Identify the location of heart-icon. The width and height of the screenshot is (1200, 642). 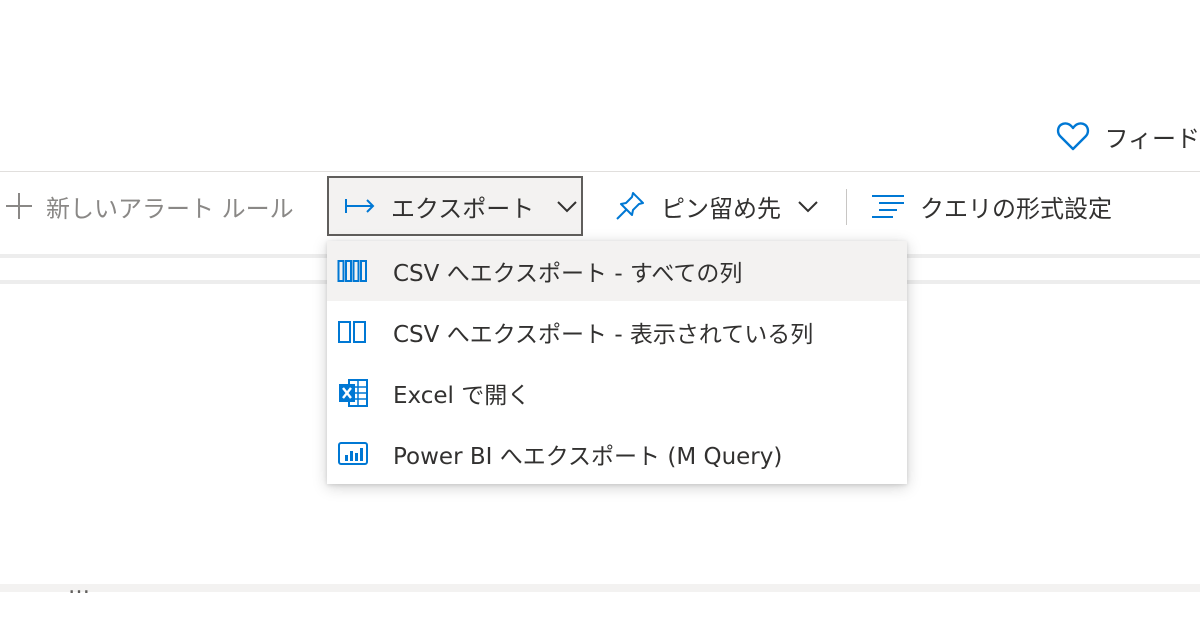
(1073, 136).